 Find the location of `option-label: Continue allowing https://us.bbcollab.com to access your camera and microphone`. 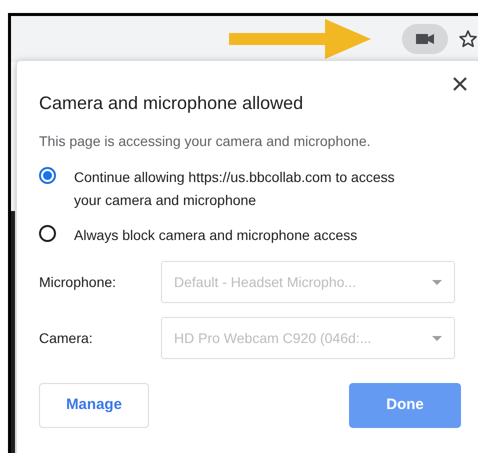

option-label: Continue allowing https://us.bbcollab.com to access your camera and microphone is located at coordinates (235, 189).